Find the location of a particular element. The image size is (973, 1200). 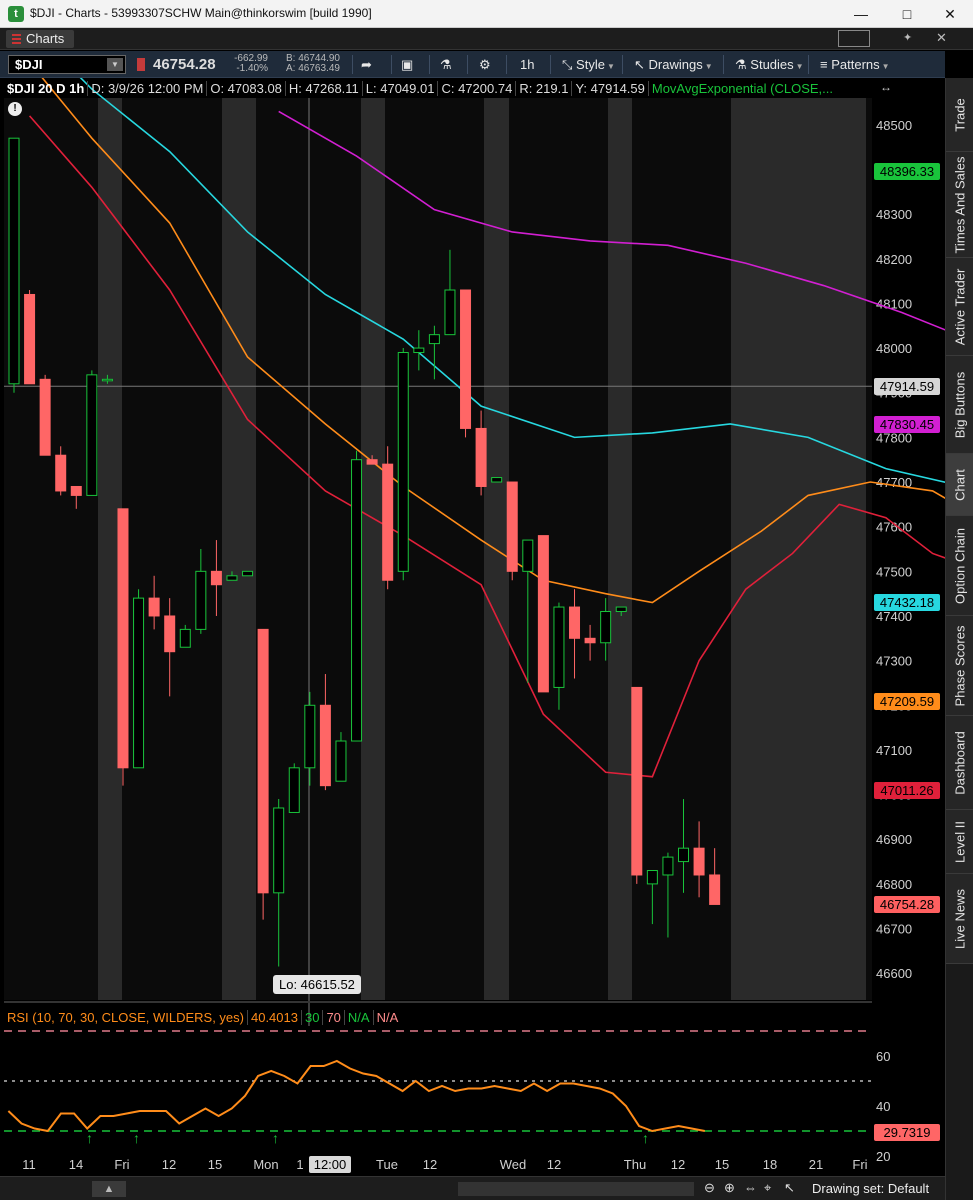

studies-menu-button: ⚗ Studies ▼ is located at coordinates (769, 65).